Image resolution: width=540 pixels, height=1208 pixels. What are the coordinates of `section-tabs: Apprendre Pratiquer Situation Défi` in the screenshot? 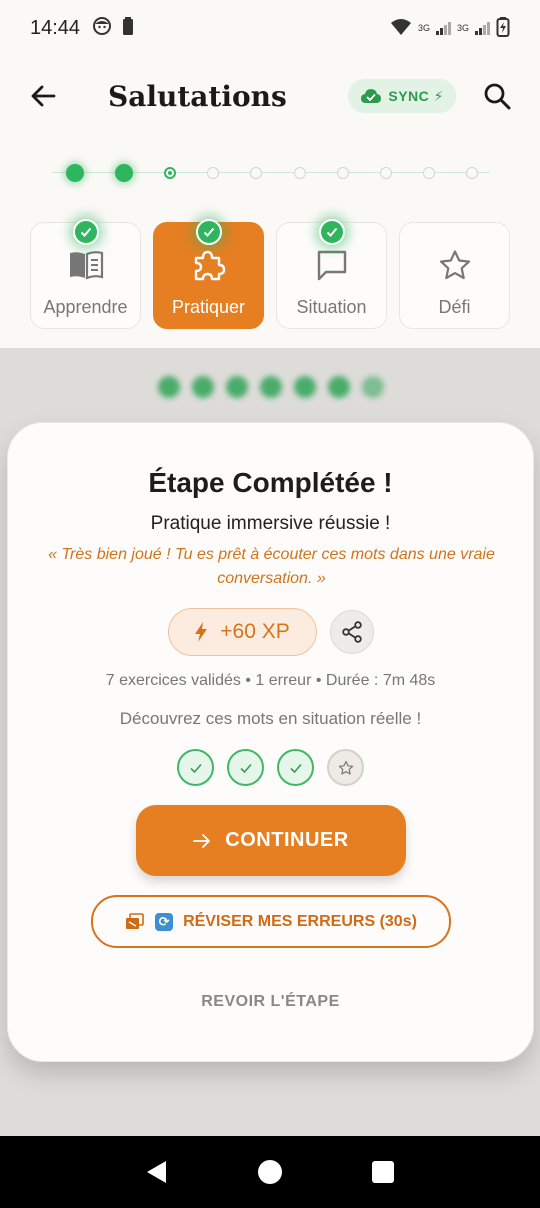 It's located at (270, 275).